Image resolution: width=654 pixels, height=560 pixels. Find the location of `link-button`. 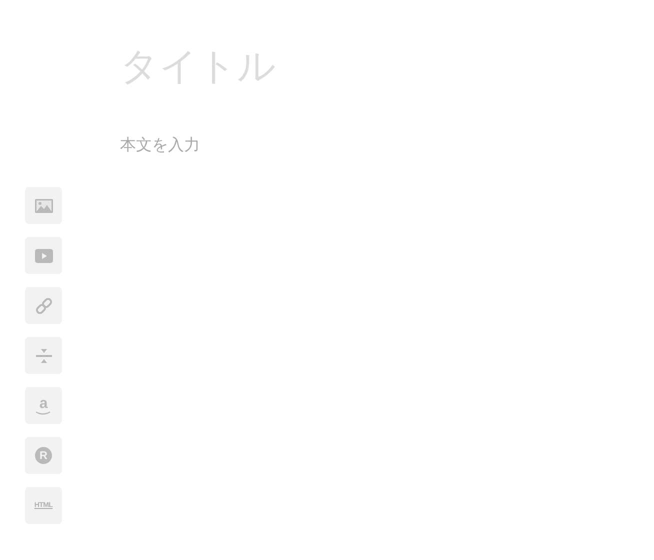

link-button is located at coordinates (43, 305).